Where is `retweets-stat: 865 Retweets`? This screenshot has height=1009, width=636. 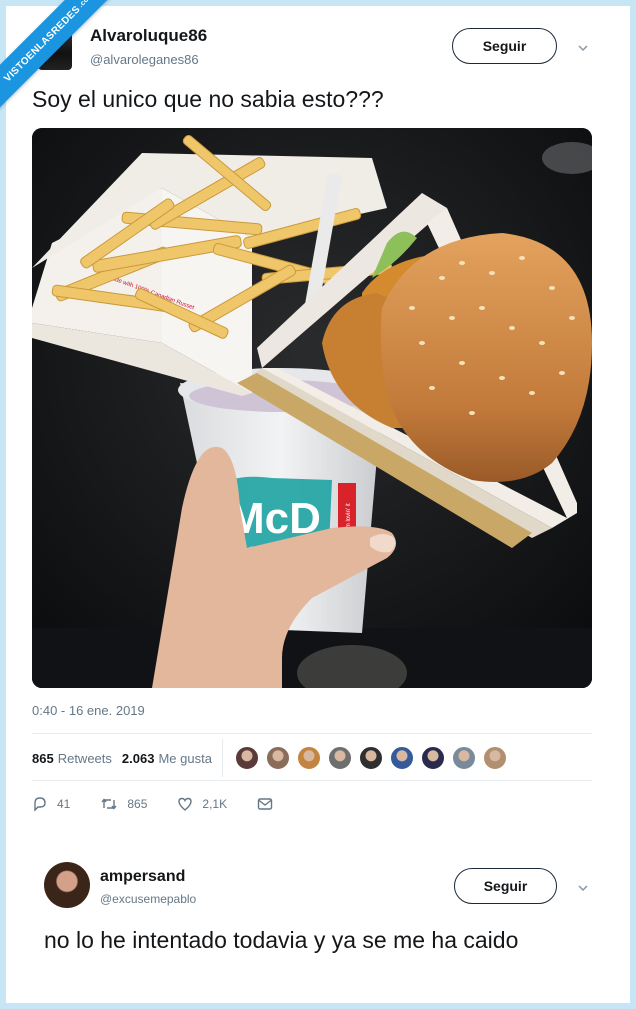
retweets-stat: 865 Retweets is located at coordinates (72, 758).